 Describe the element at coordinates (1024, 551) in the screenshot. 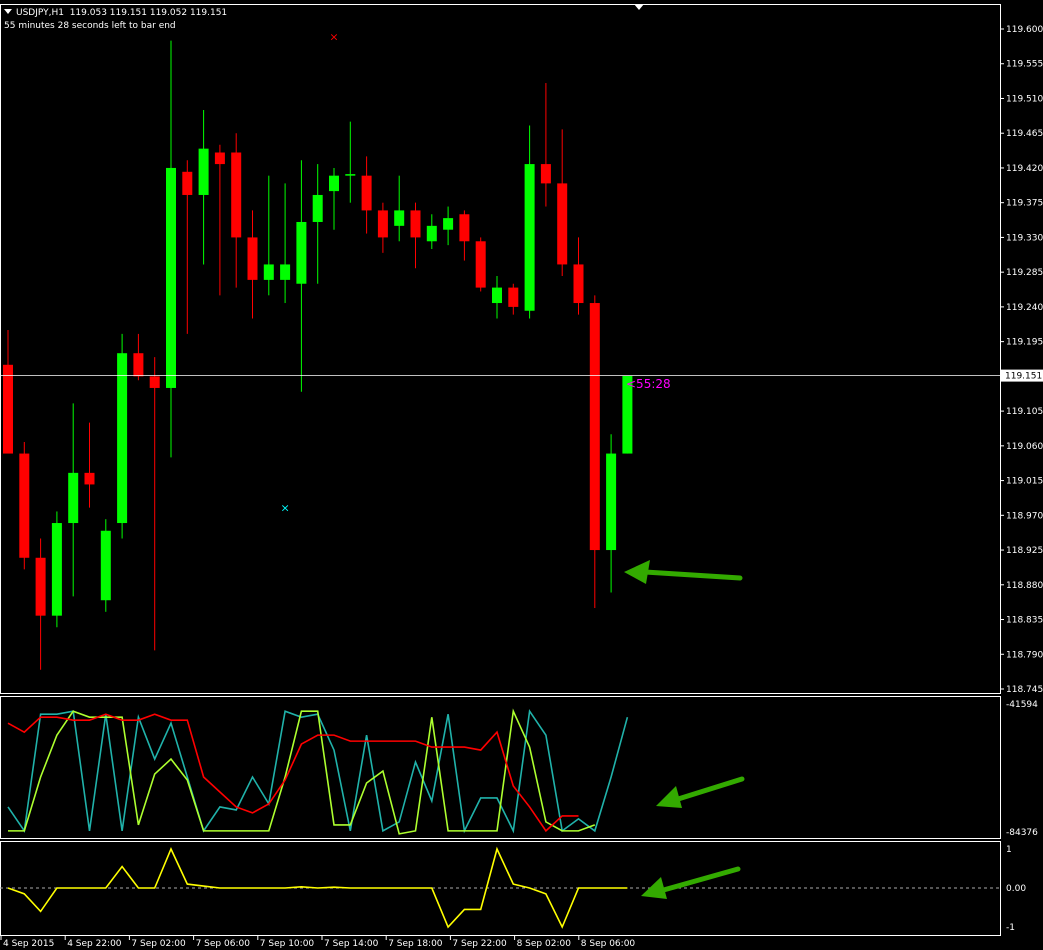

I see `price-tick-label: 118.925` at that location.